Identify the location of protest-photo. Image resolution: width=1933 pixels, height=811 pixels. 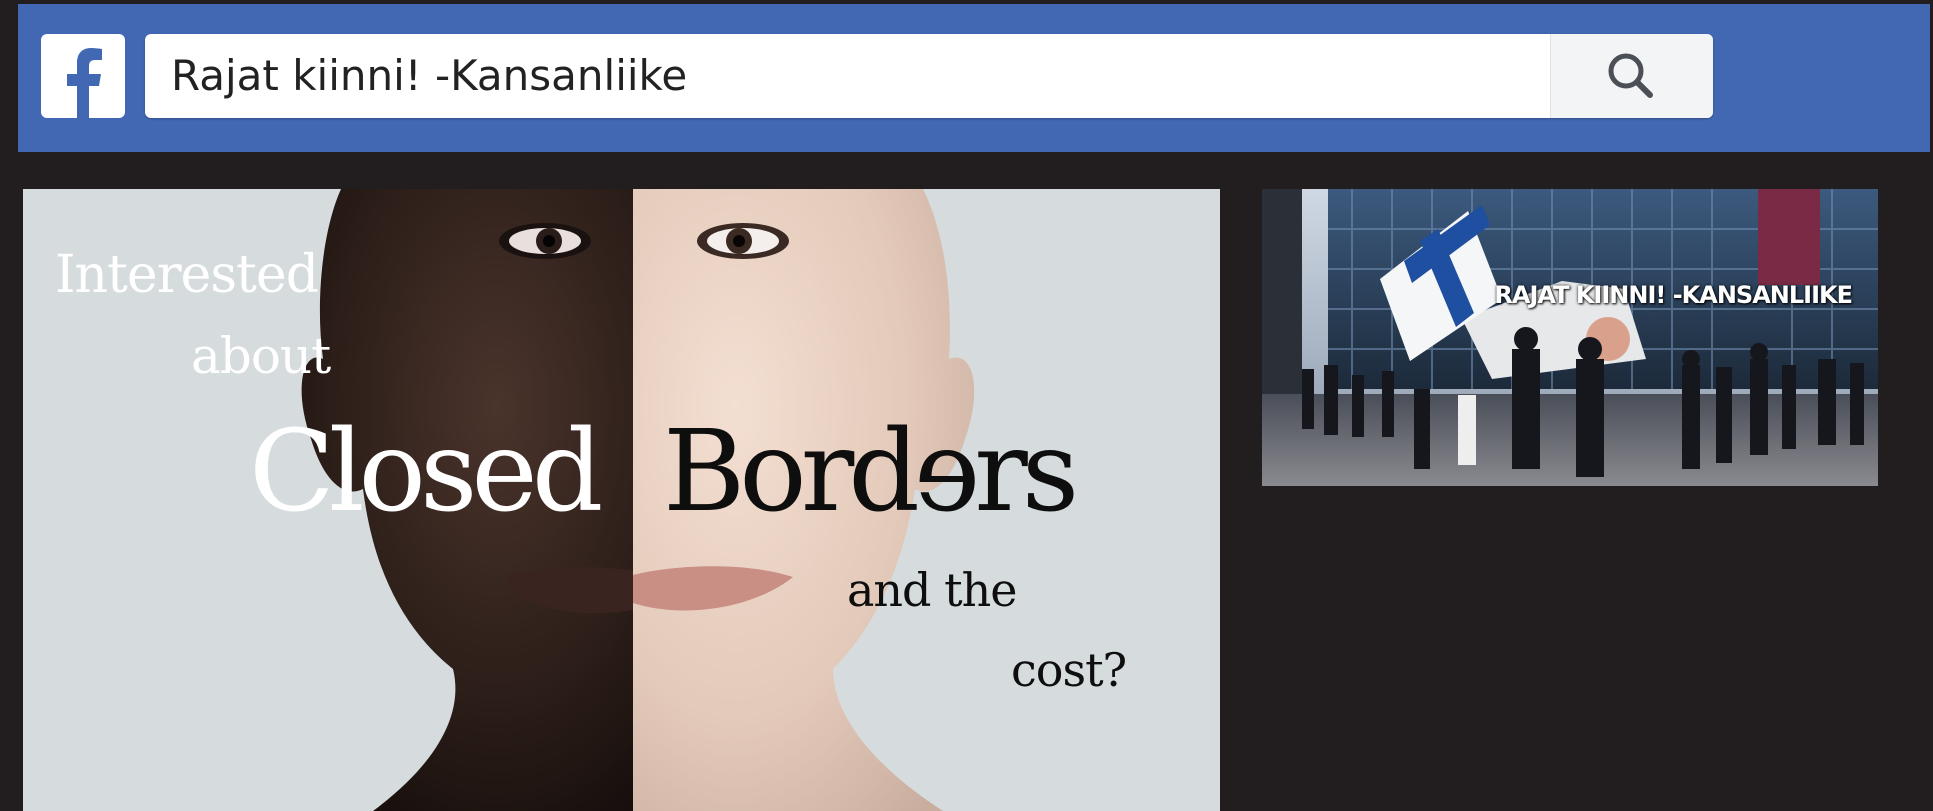
(1570, 337).